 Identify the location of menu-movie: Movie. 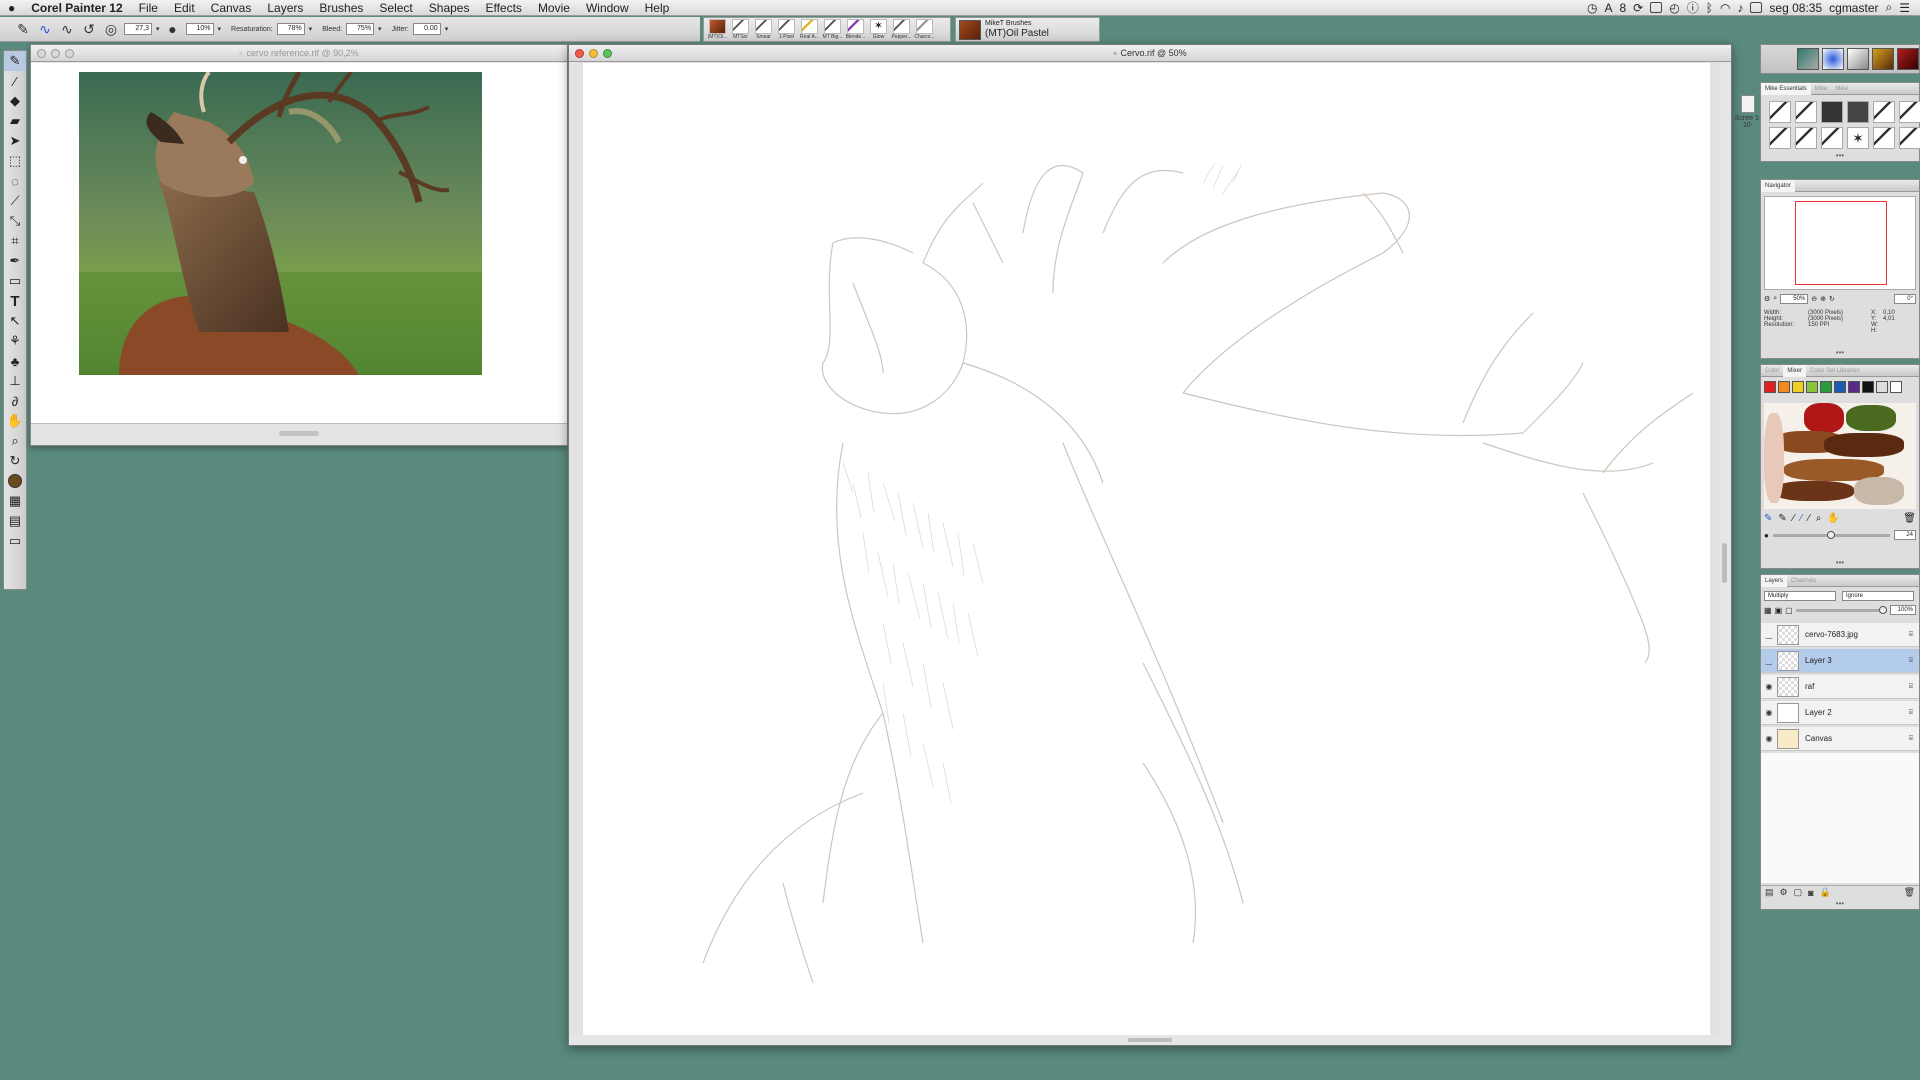
(554, 8).